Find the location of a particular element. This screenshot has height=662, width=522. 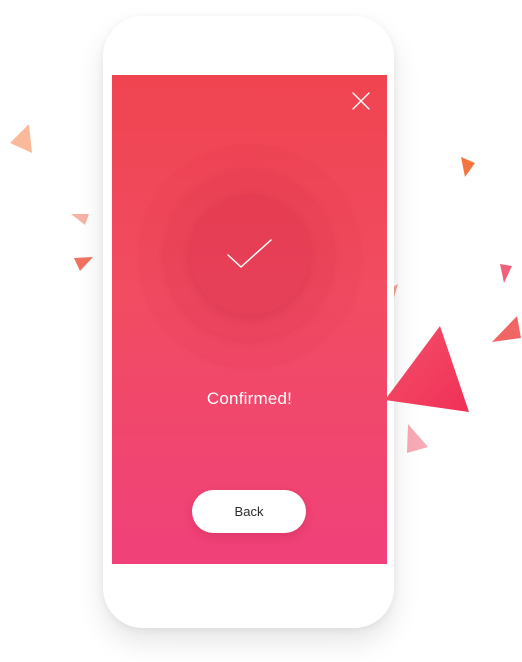

back-button: Back is located at coordinates (249, 511).